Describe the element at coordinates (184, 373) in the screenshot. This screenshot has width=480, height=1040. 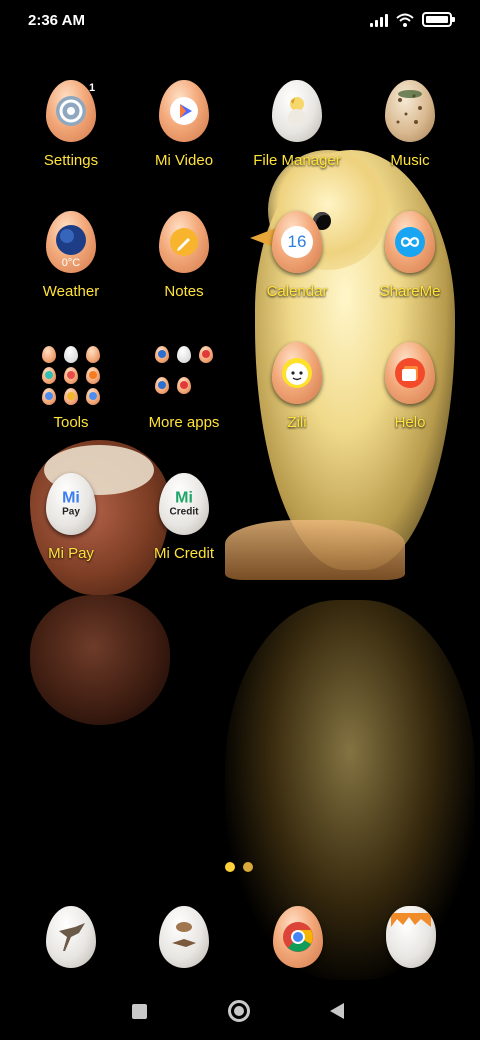
I see `more-apps-folder-grid` at that location.